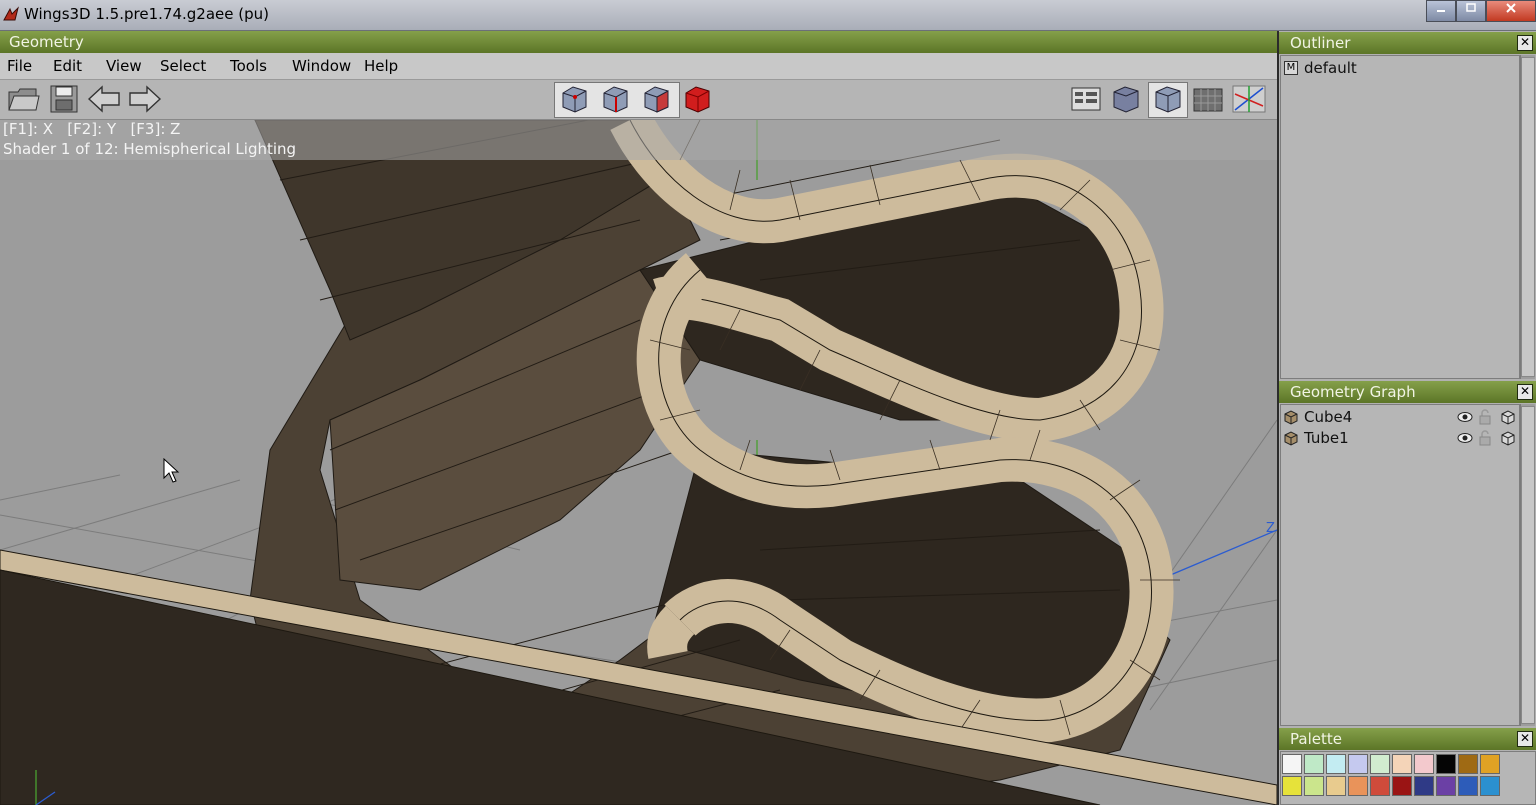 The image size is (1536, 805). Describe the element at coordinates (1086, 99) in the screenshot. I see `workmode-icon` at that location.